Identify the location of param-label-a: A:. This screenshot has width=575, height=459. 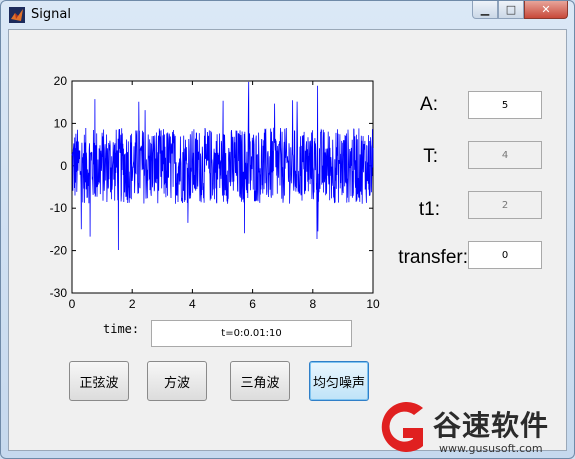
(429, 104).